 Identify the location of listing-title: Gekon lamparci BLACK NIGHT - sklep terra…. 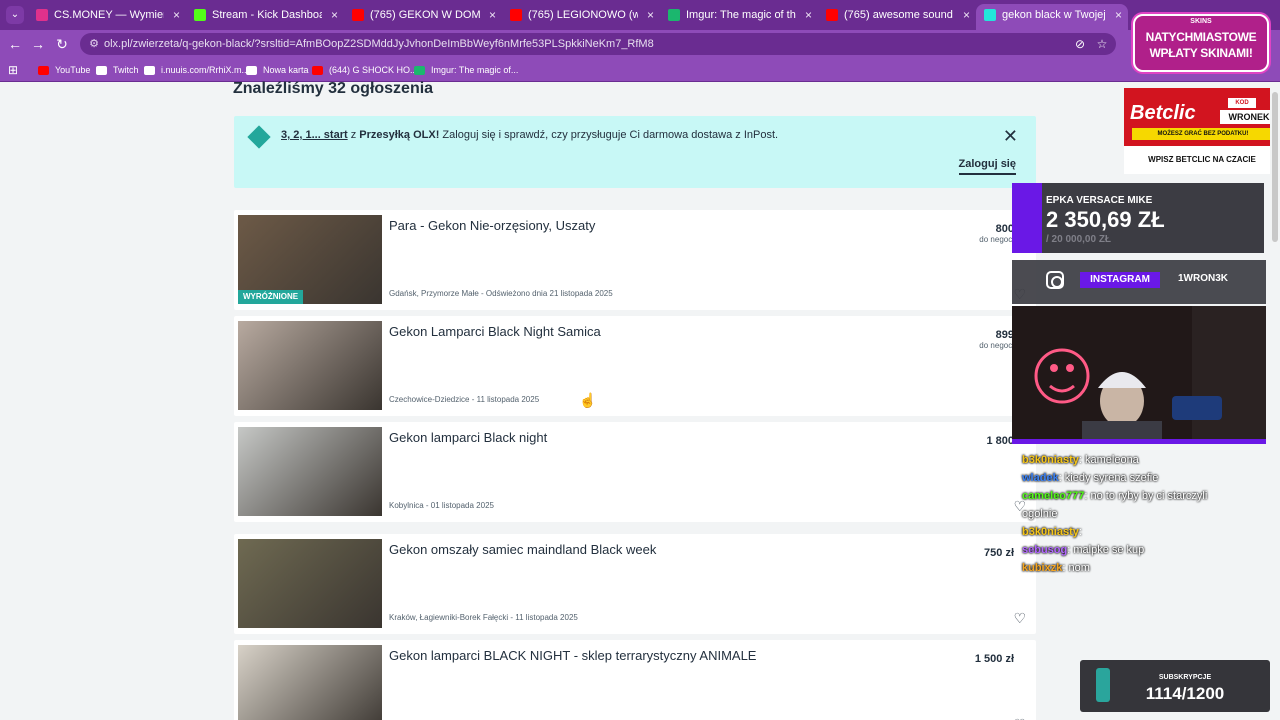
(572, 655).